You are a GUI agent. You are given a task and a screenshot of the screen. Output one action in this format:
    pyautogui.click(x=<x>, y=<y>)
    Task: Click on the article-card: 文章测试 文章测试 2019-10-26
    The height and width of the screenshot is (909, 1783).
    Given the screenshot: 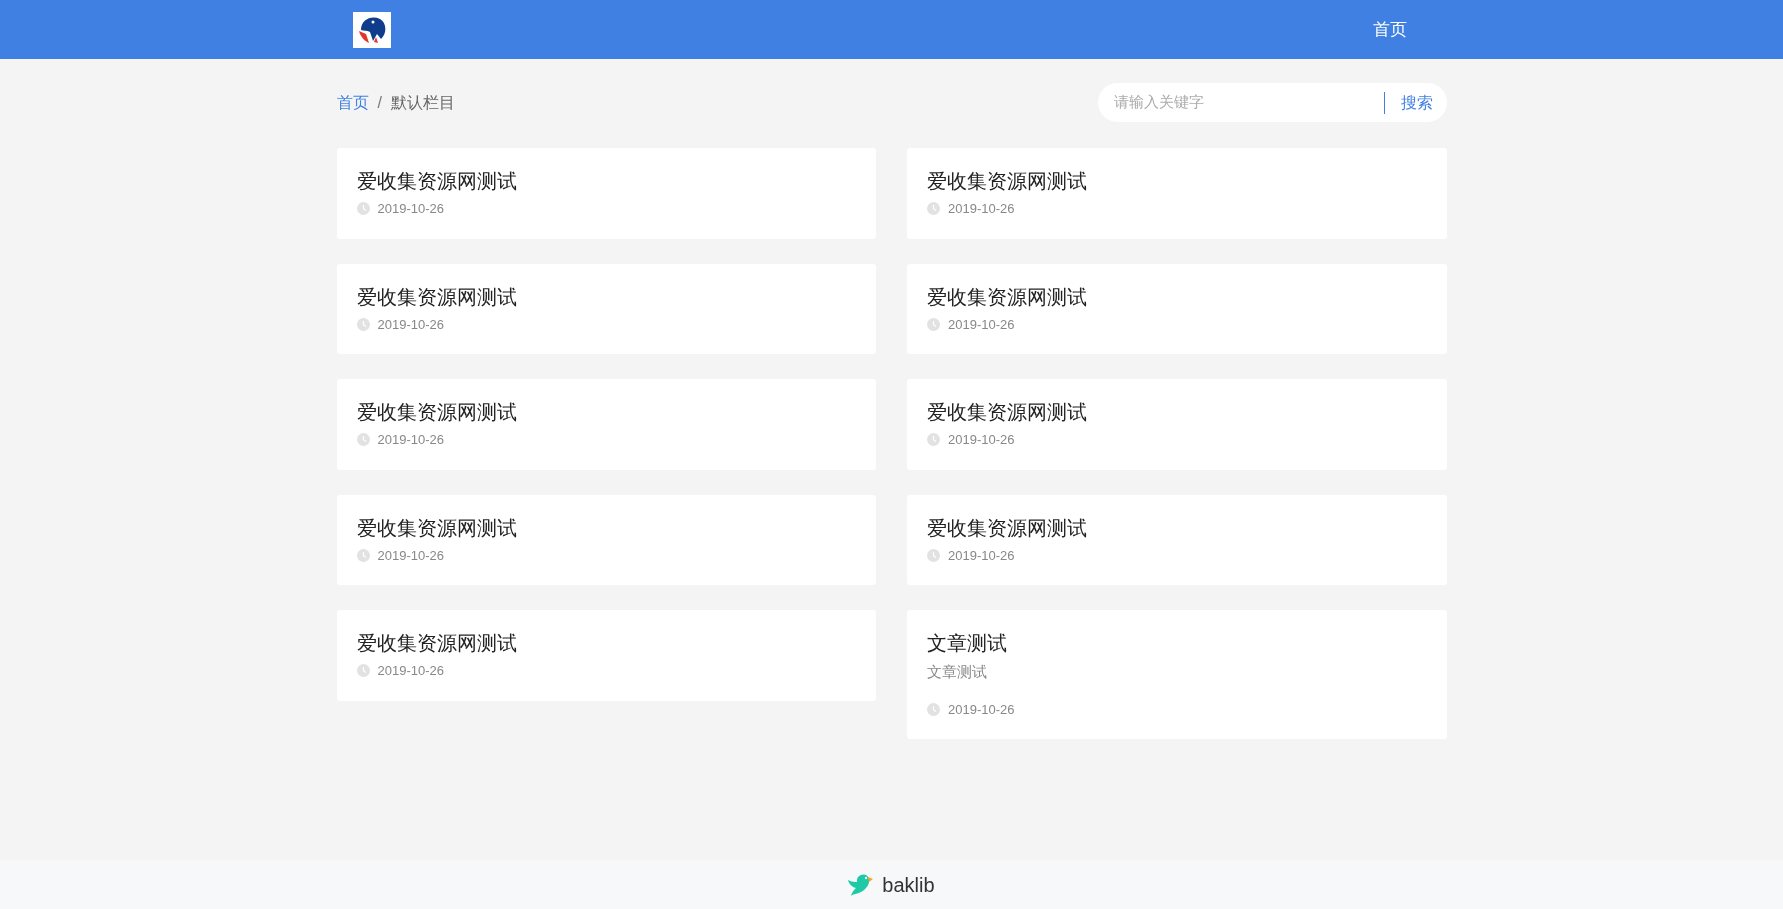 What is the action you would take?
    pyautogui.click(x=1177, y=674)
    